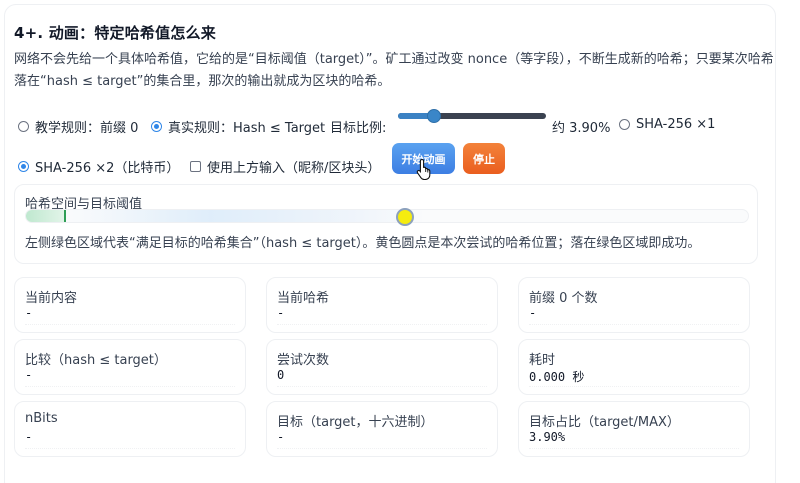 The image size is (800, 483). I want to click on stat-label: 当前内容, so click(51, 298).